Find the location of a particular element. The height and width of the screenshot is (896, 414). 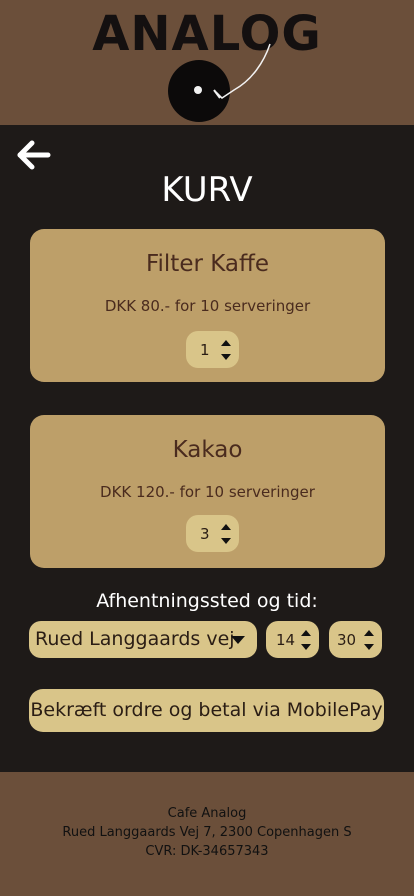

pickup-hour-stepper: 14 is located at coordinates (292, 639).